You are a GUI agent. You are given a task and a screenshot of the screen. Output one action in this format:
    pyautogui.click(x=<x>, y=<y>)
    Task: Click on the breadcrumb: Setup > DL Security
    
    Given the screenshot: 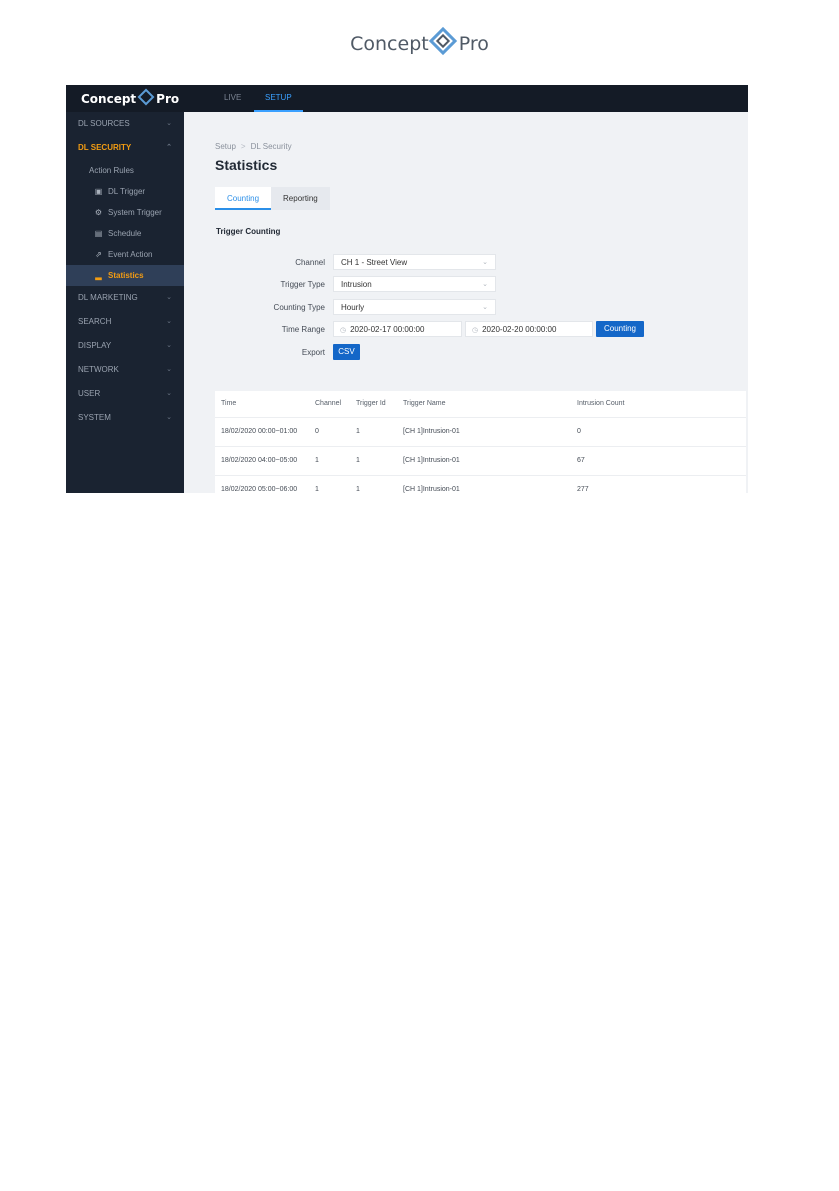 What is the action you would take?
    pyautogui.click(x=253, y=146)
    